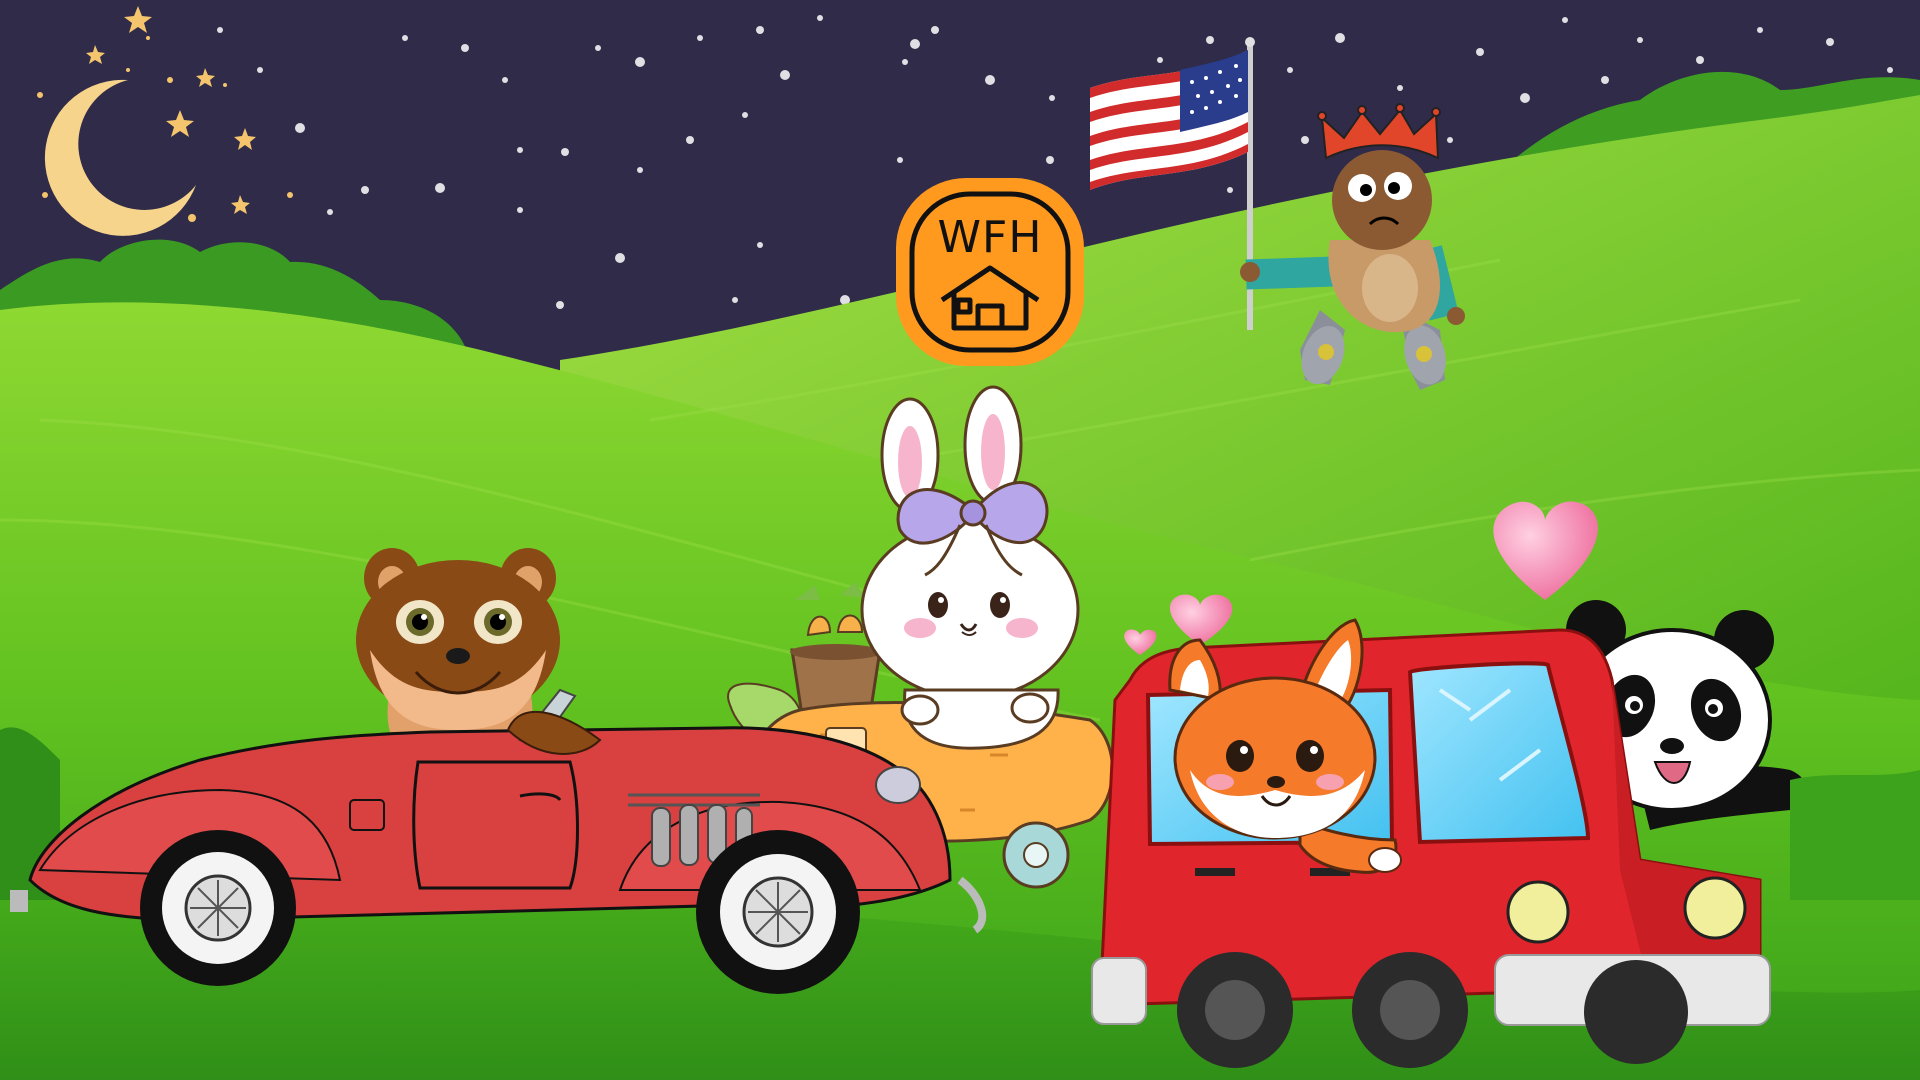  What do you see at coordinates (1855, 835) in the screenshot?
I see `front-bush-right` at bounding box center [1855, 835].